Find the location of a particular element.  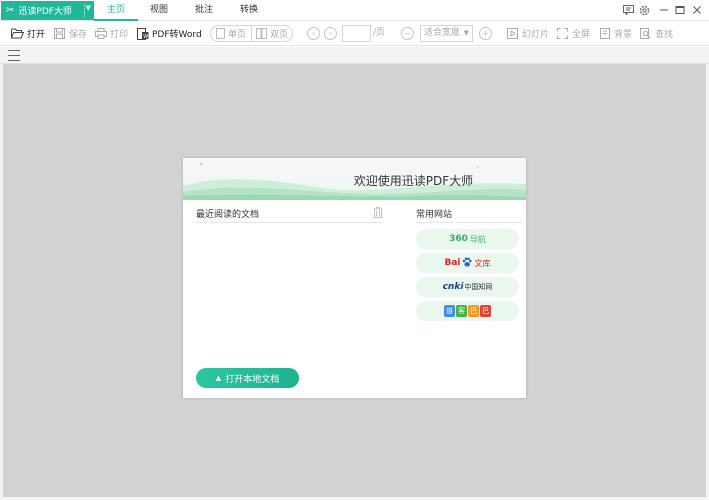

open-button: 打开 is located at coordinates (28, 33).